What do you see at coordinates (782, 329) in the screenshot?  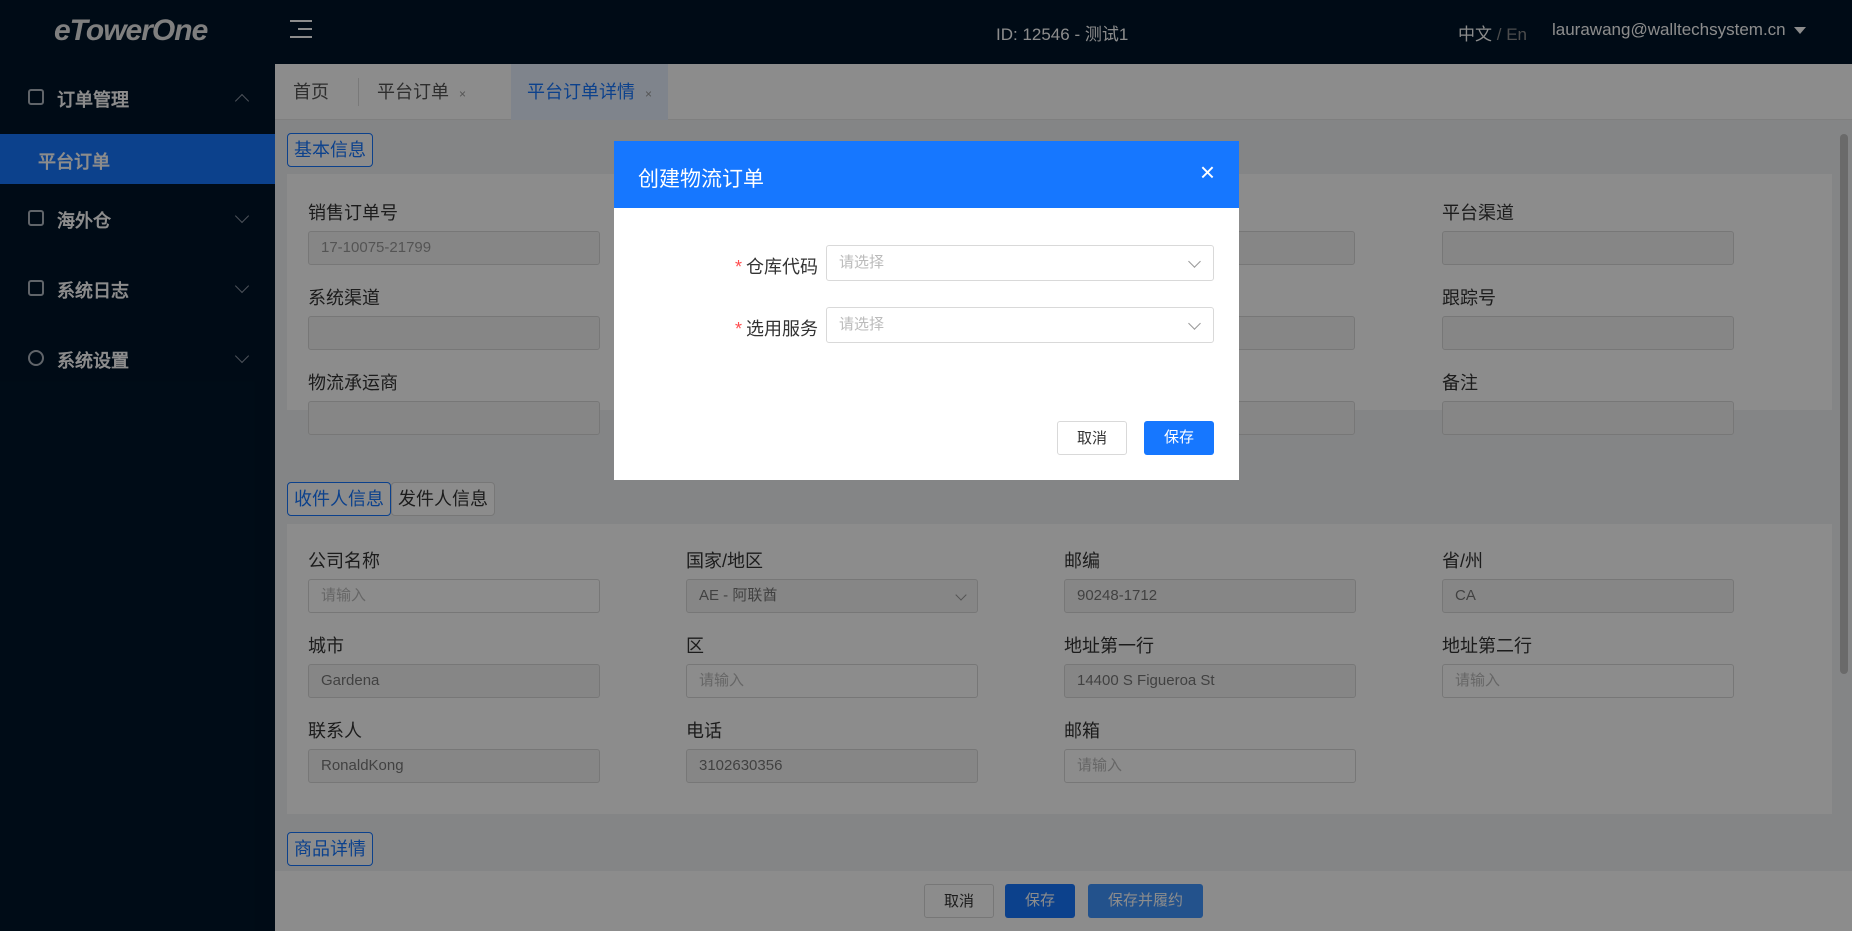 I see `service-label-text: 选用服务` at bounding box center [782, 329].